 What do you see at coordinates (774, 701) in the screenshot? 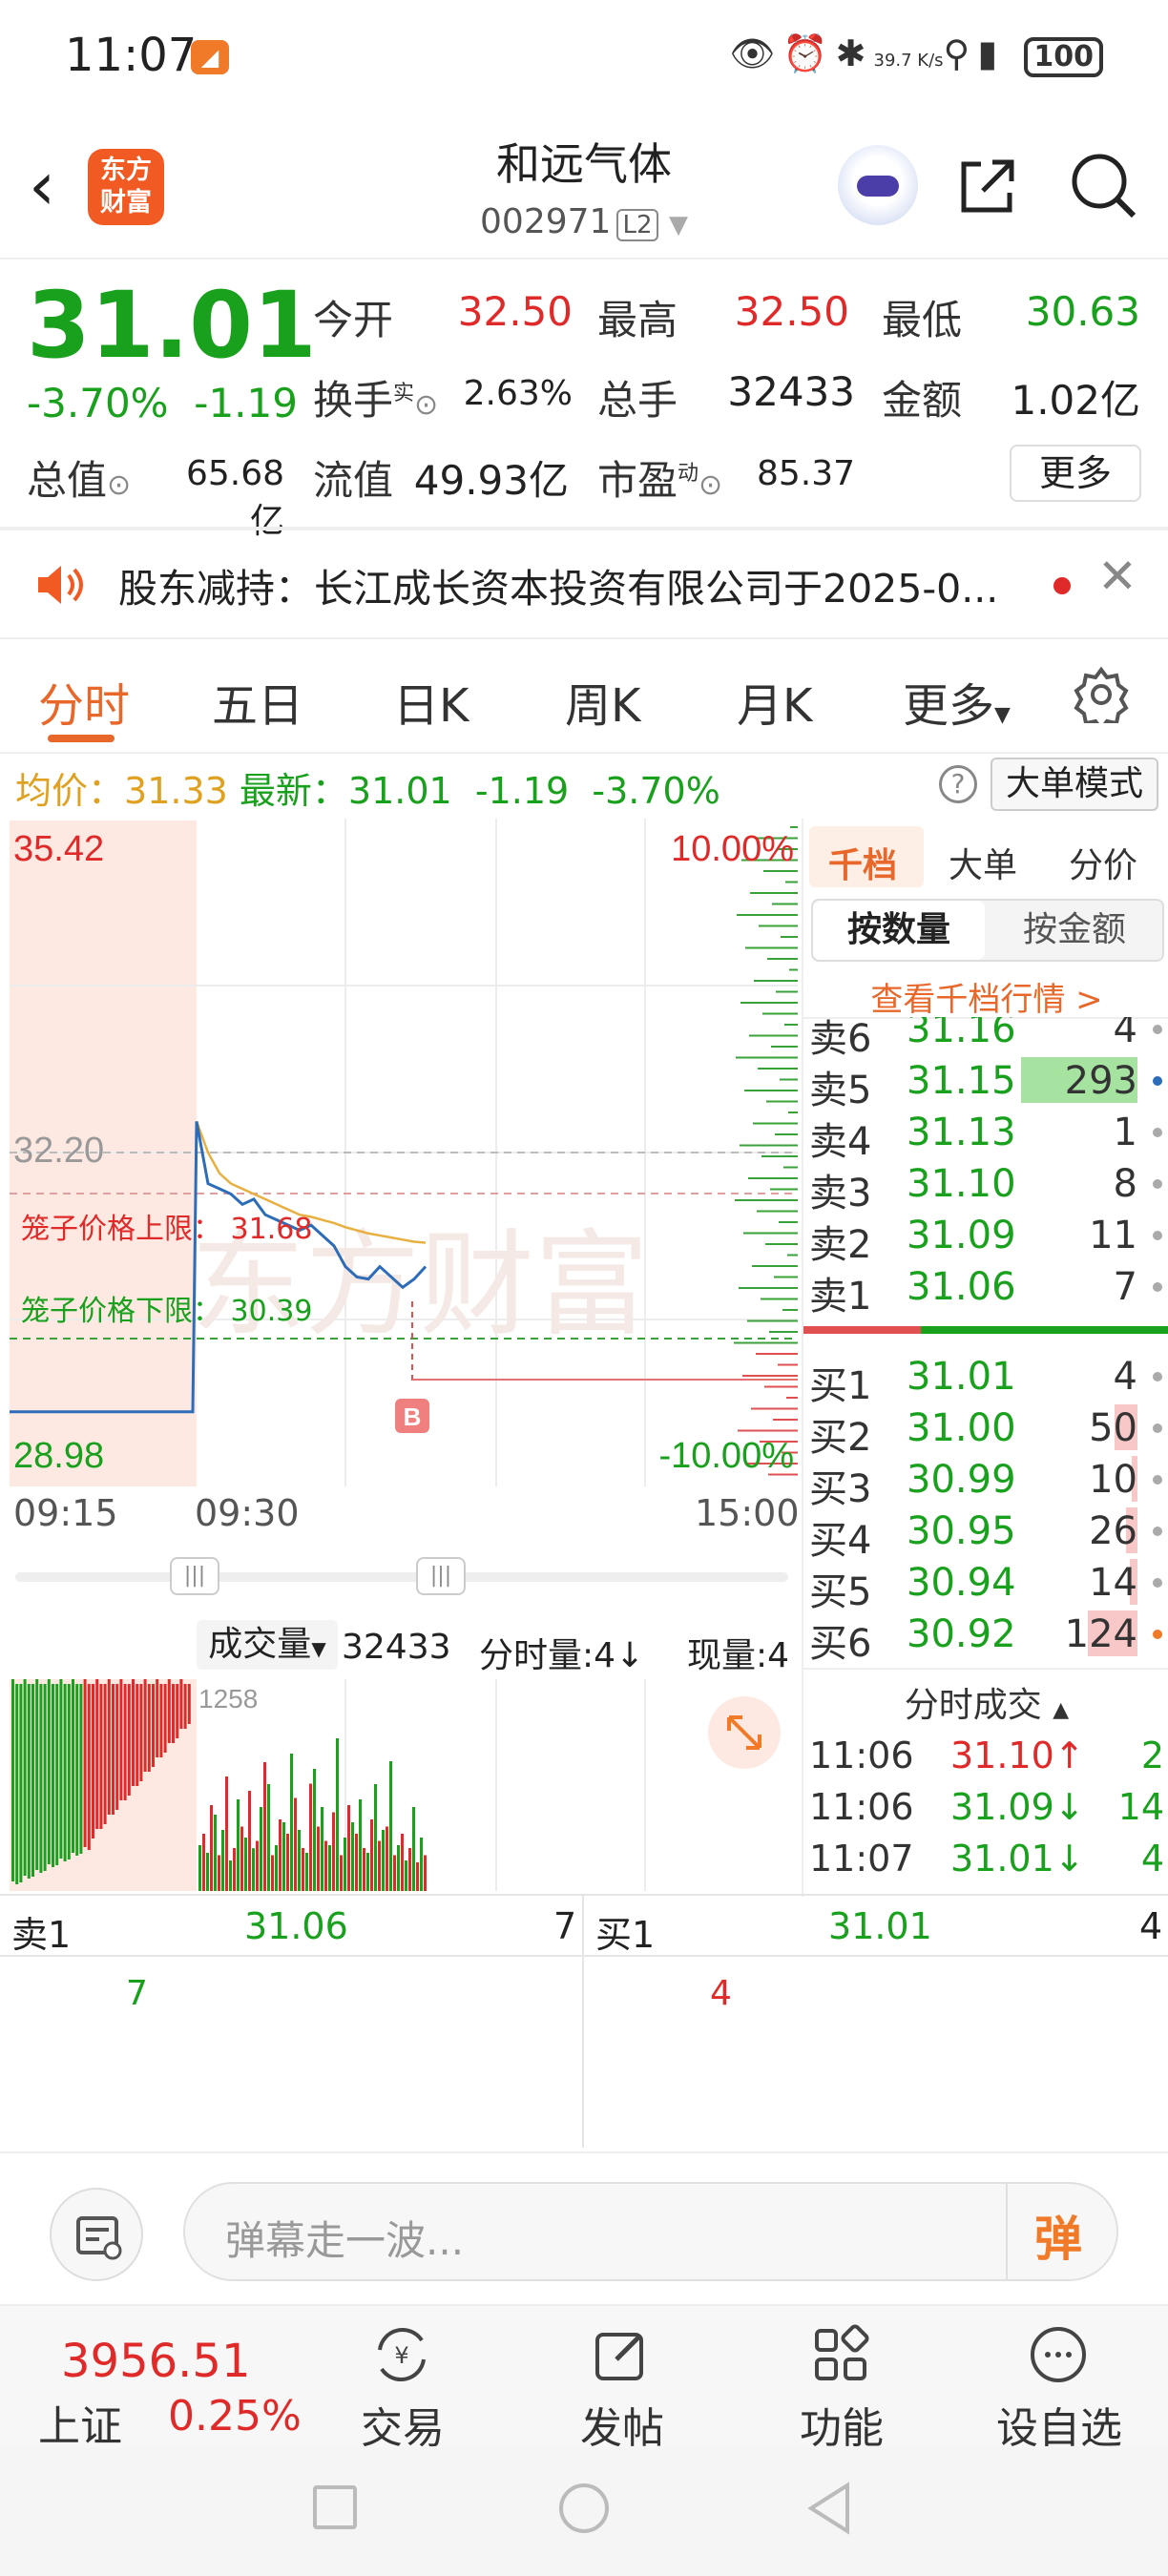
I see `tab-monthly-k: 月K` at bounding box center [774, 701].